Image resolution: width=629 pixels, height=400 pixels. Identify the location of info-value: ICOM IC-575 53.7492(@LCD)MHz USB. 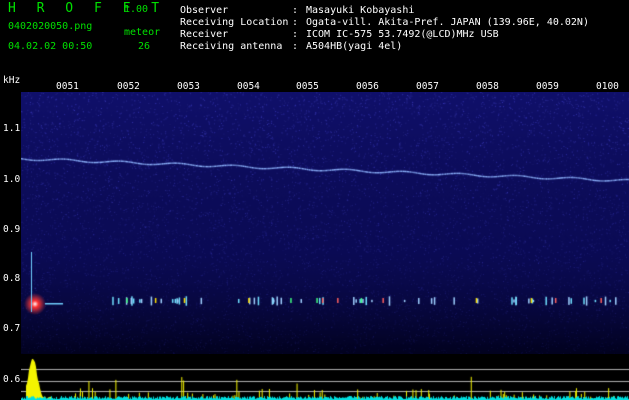
(402, 34).